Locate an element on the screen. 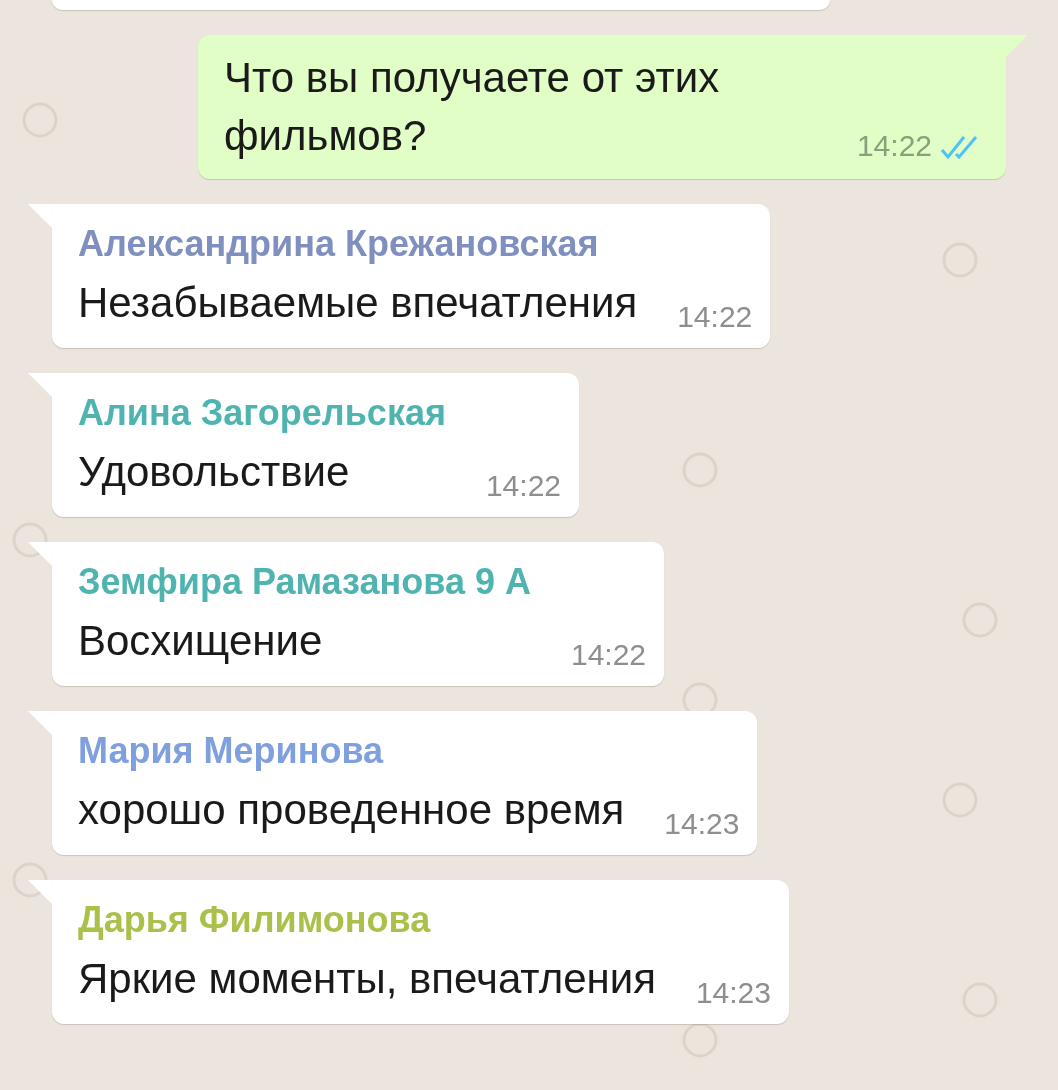 This screenshot has height=1090, width=1058. sender-name: Земфира Рамазанова 9 А is located at coordinates (304, 582).